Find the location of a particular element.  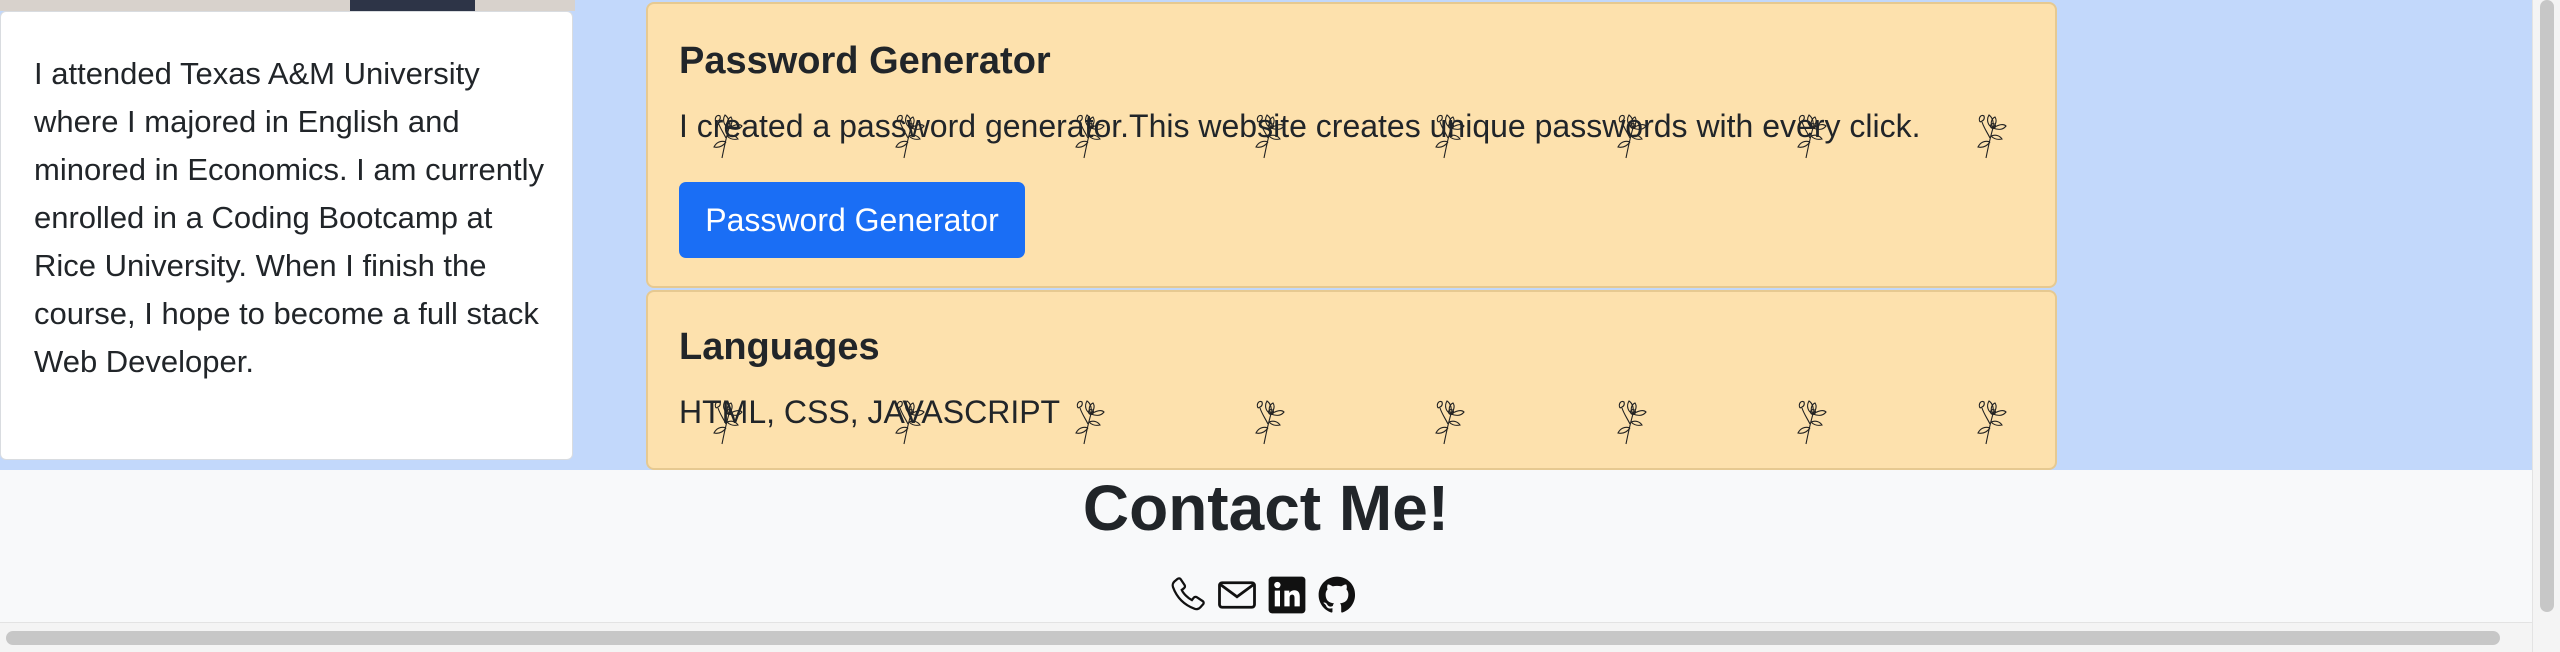

contact-icons is located at coordinates (1262, 595).